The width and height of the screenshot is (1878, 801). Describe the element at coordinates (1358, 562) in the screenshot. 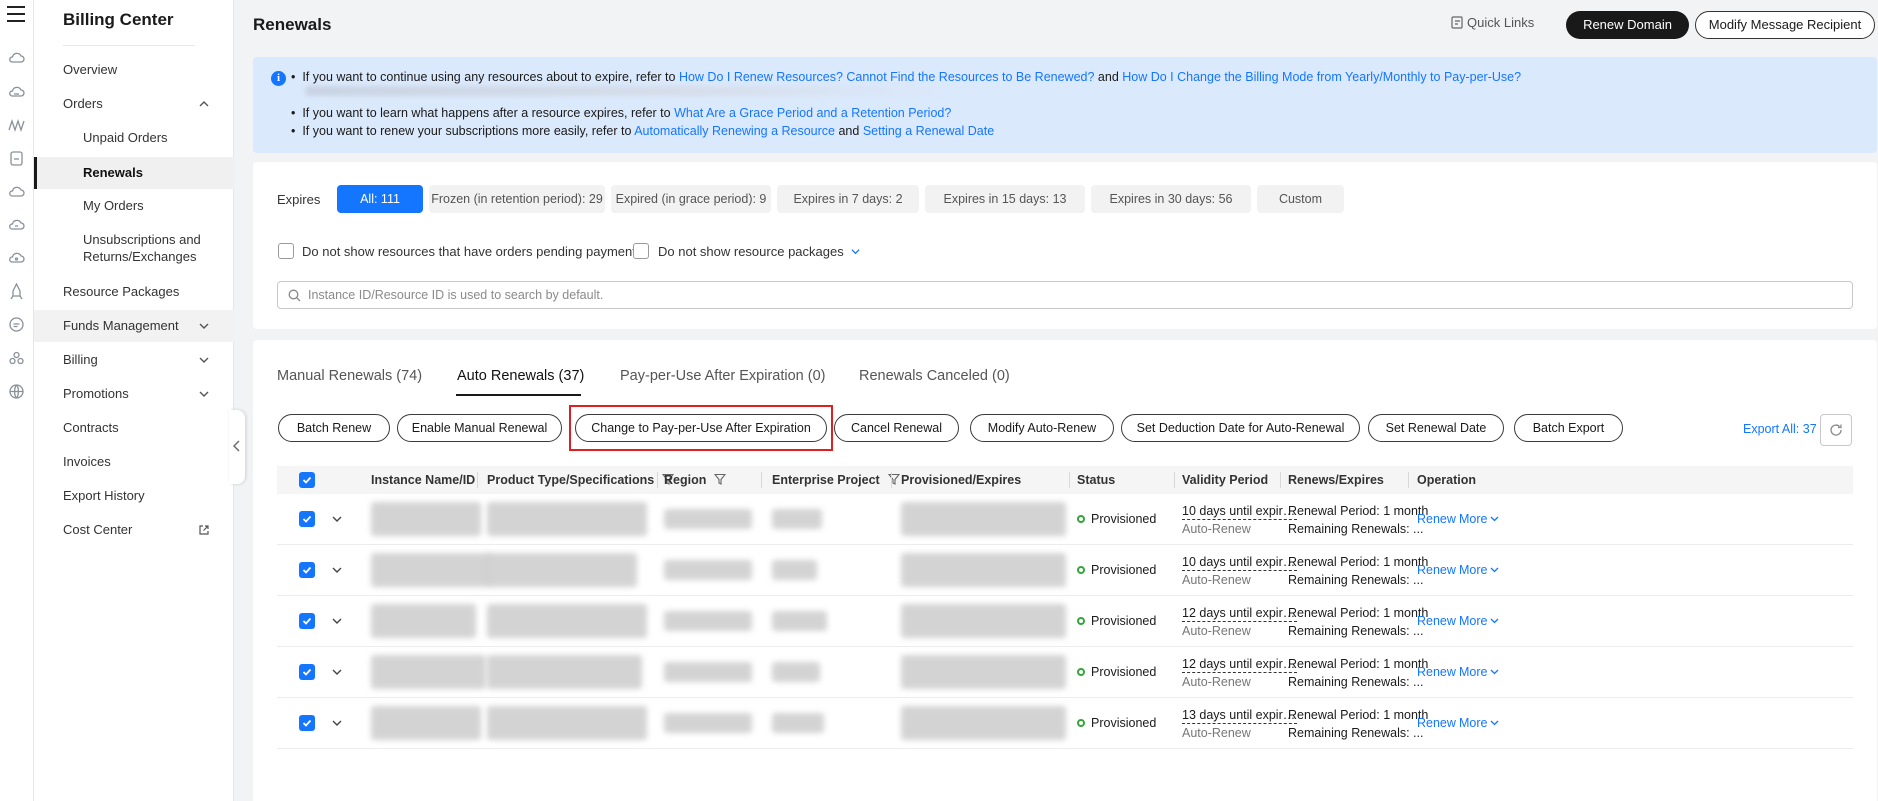

I see `renewal-period: Renewal Period: 1 month` at that location.